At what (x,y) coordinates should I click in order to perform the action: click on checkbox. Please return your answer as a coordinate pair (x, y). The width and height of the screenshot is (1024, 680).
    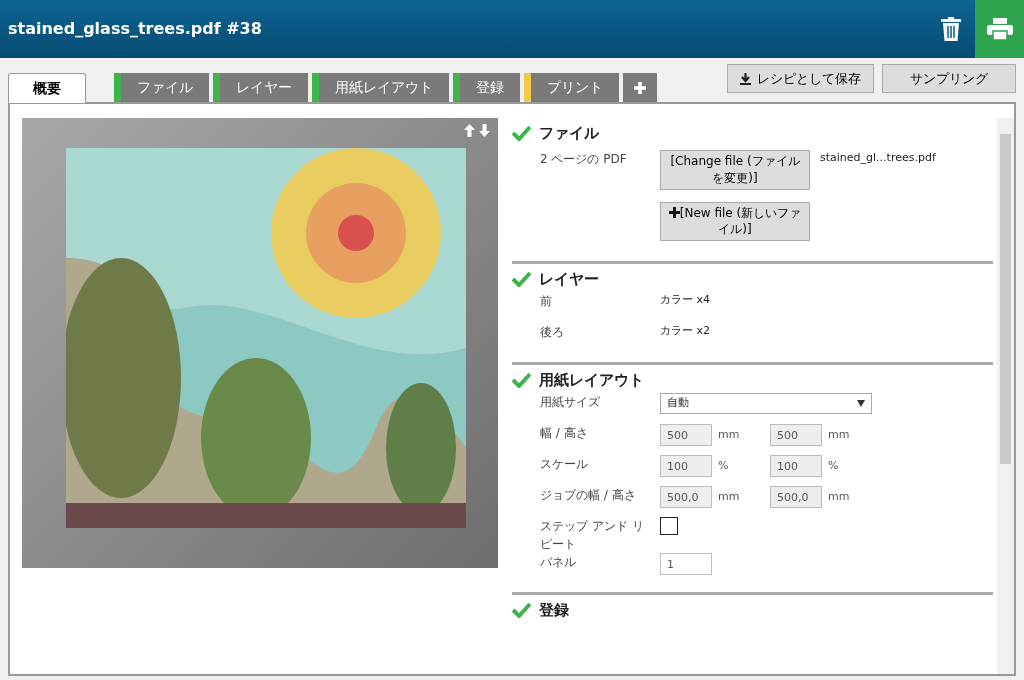
    Looking at the image, I should click on (669, 526).